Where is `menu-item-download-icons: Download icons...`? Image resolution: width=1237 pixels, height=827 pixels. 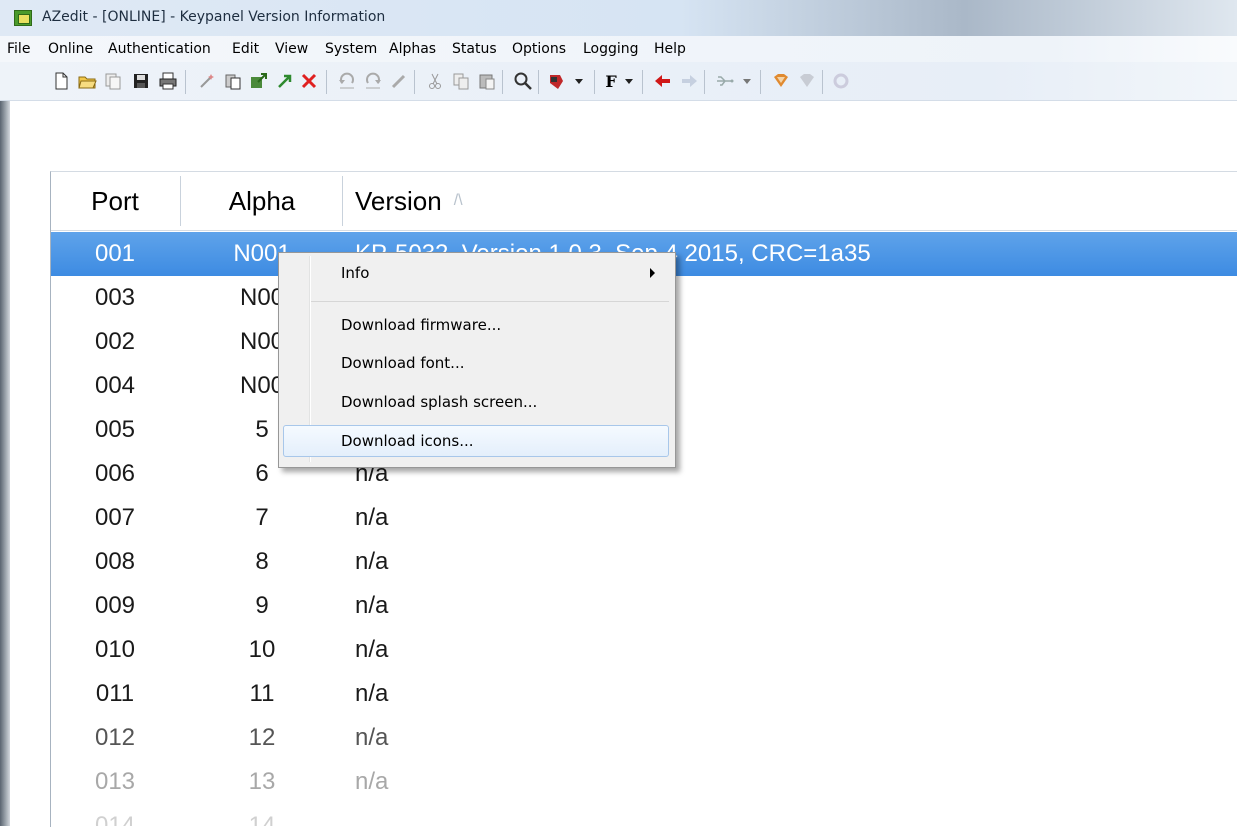
menu-item-download-icons: Download icons... is located at coordinates (476, 441).